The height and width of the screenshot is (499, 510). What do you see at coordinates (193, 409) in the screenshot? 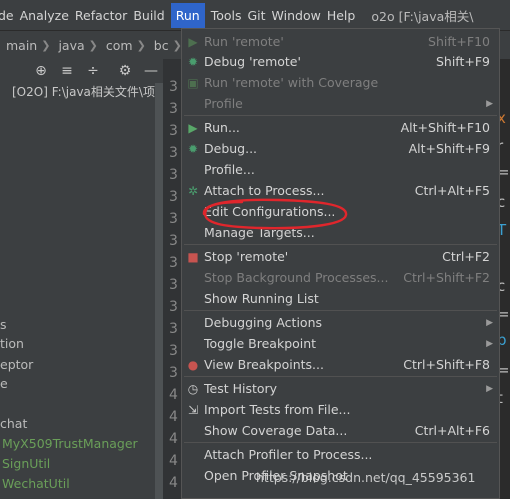
I see `import-icon: ⇲` at bounding box center [193, 409].